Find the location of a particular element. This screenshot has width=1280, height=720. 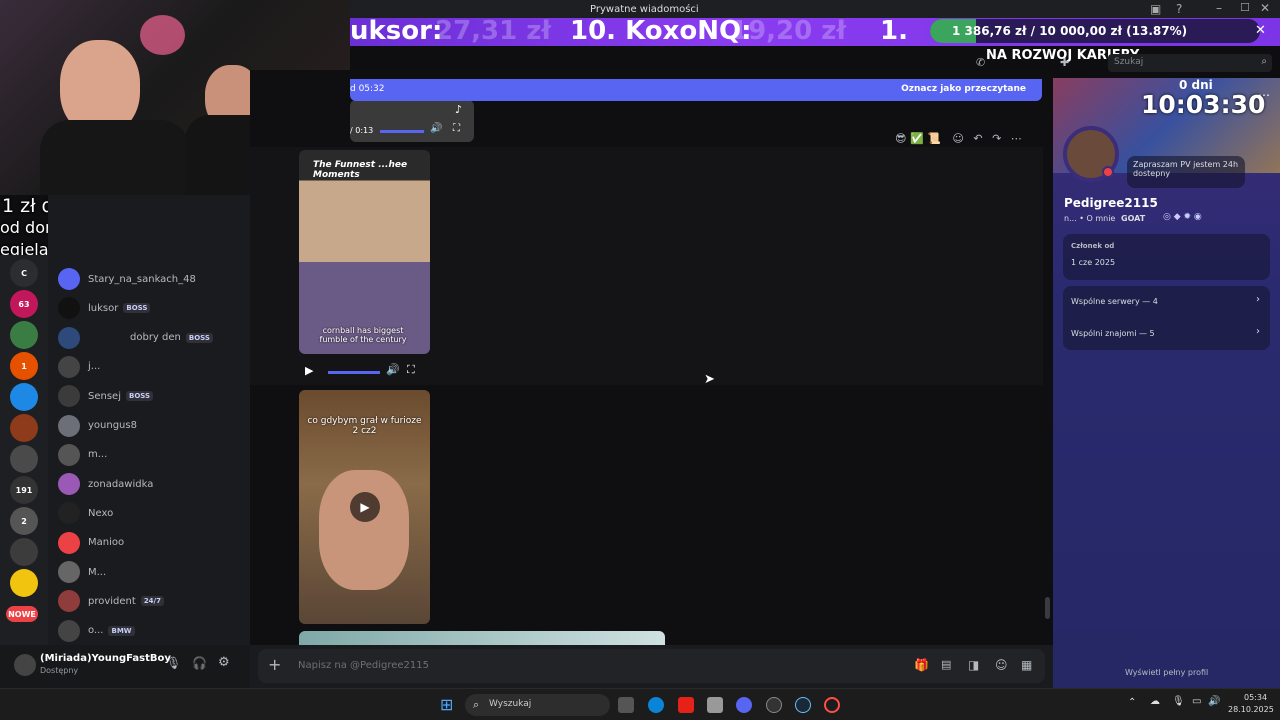

view-full-profile-link: Wyświetl pełny profil is located at coordinates (1166, 672).